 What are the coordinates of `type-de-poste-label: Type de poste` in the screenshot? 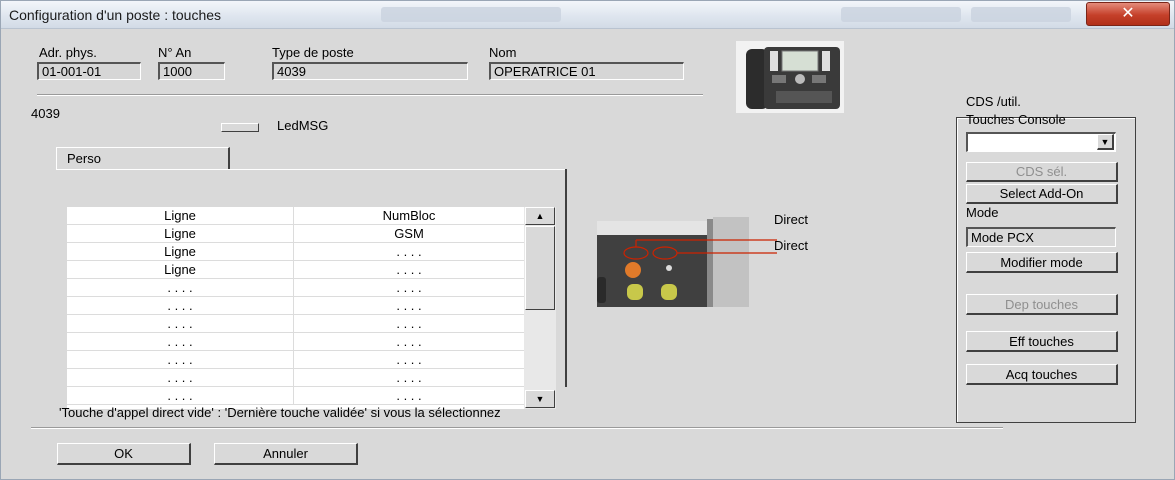 It's located at (313, 52).